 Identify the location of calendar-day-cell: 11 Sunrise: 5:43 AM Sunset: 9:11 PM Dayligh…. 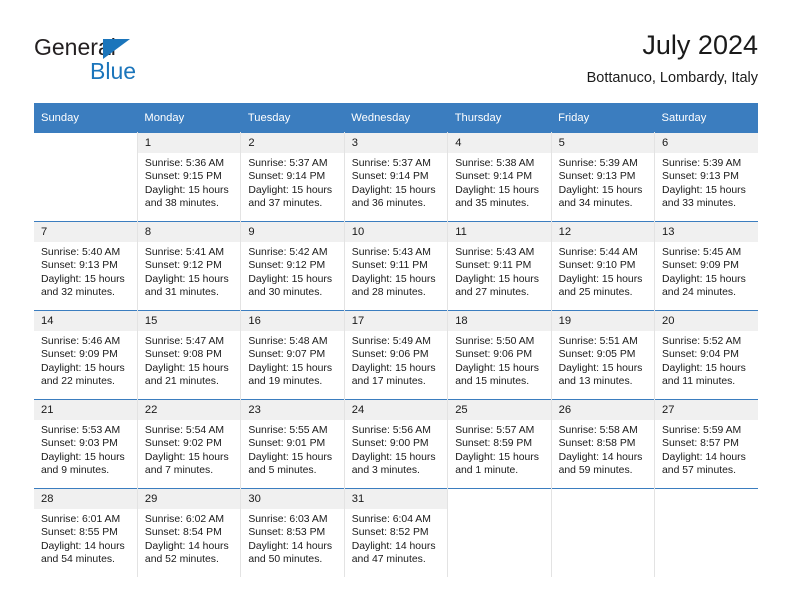
(499, 266).